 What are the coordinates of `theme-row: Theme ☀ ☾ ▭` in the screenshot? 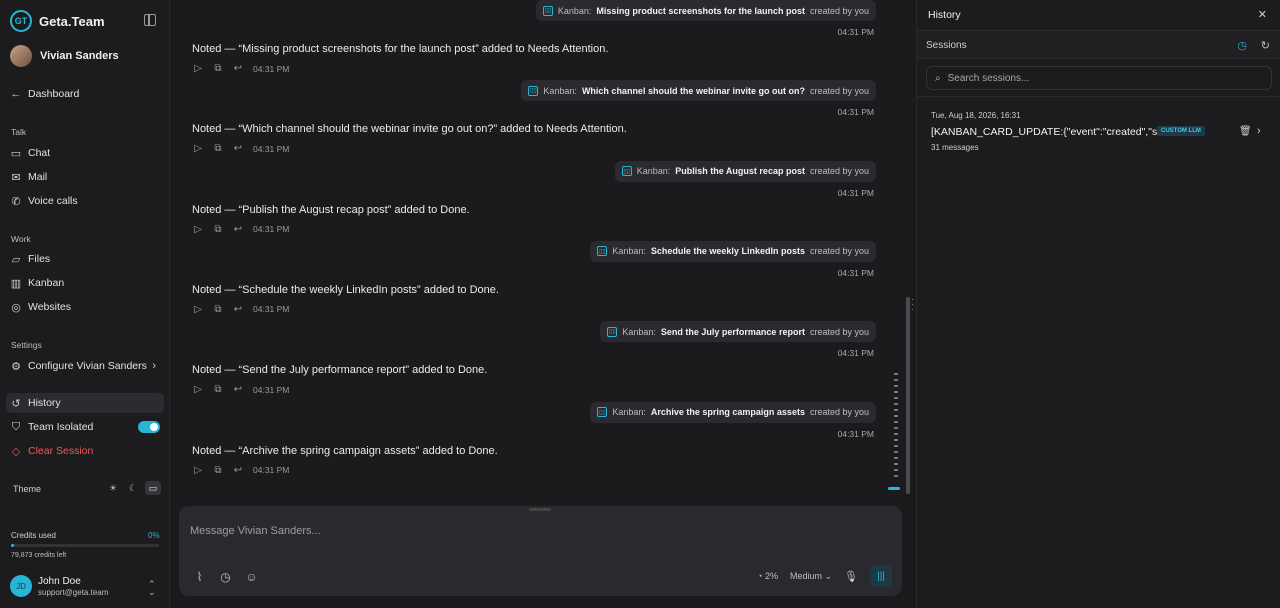 It's located at (87, 488).